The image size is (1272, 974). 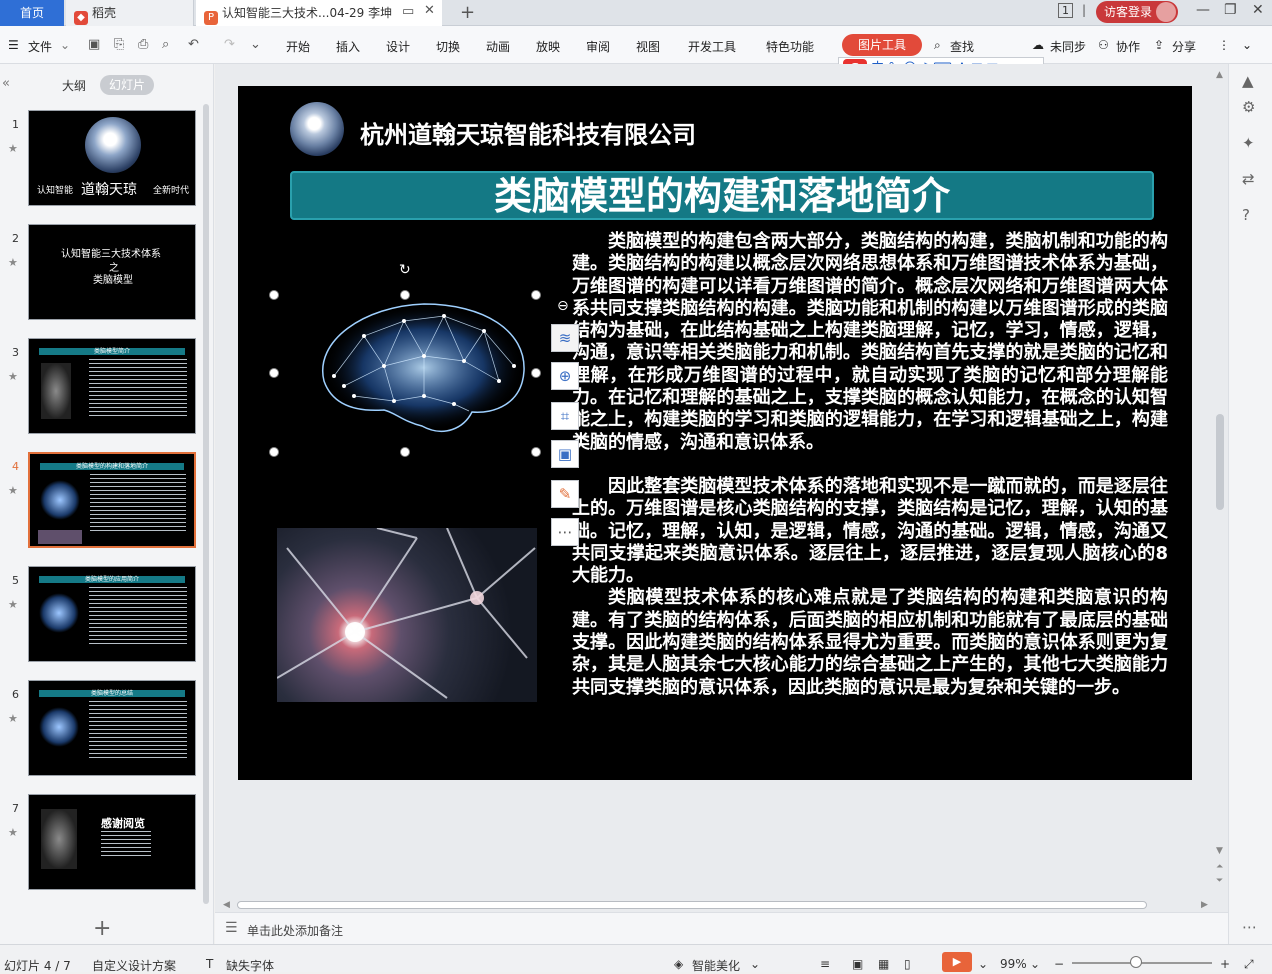 What do you see at coordinates (229, 44) in the screenshot?
I see `redo-icon: ↷` at bounding box center [229, 44].